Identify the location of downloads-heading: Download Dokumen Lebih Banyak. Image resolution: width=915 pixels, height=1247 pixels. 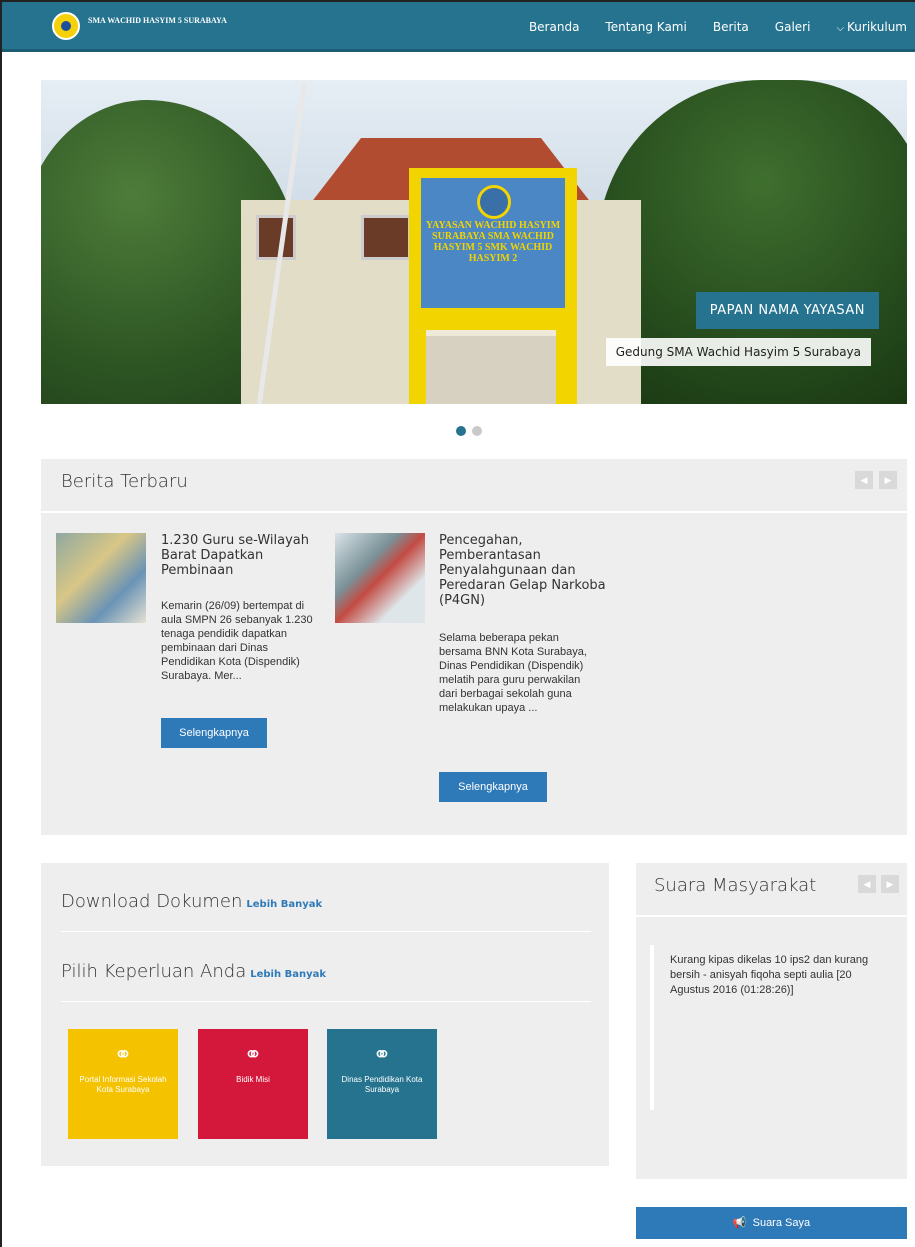
(191, 901).